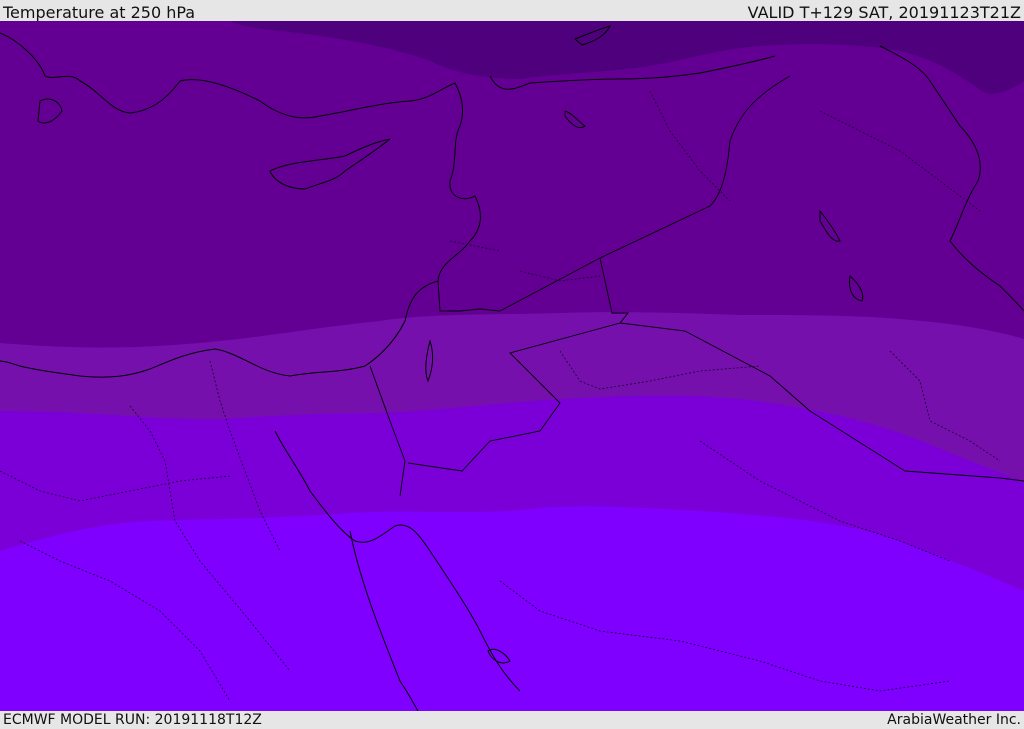  What do you see at coordinates (884, 12) in the screenshot?
I see `valid-time-label: VALID T+129 SAT, 20191123T21Z` at bounding box center [884, 12].